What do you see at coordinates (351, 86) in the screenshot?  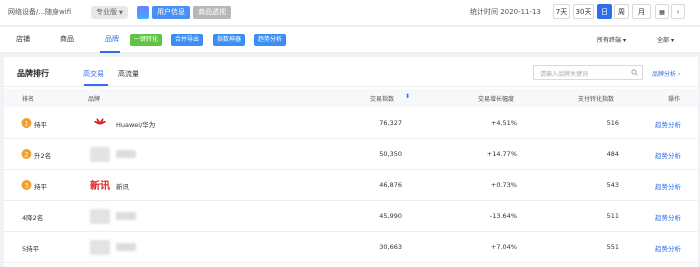 I see `divider` at bounding box center [351, 86].